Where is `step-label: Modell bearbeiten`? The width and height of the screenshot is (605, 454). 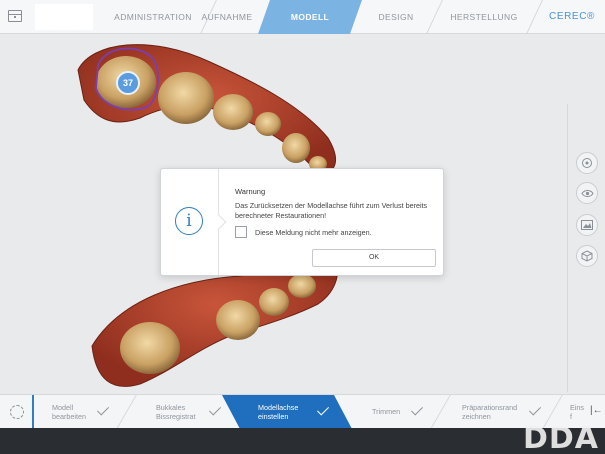 step-label: Modell bearbeiten is located at coordinates (69, 412).